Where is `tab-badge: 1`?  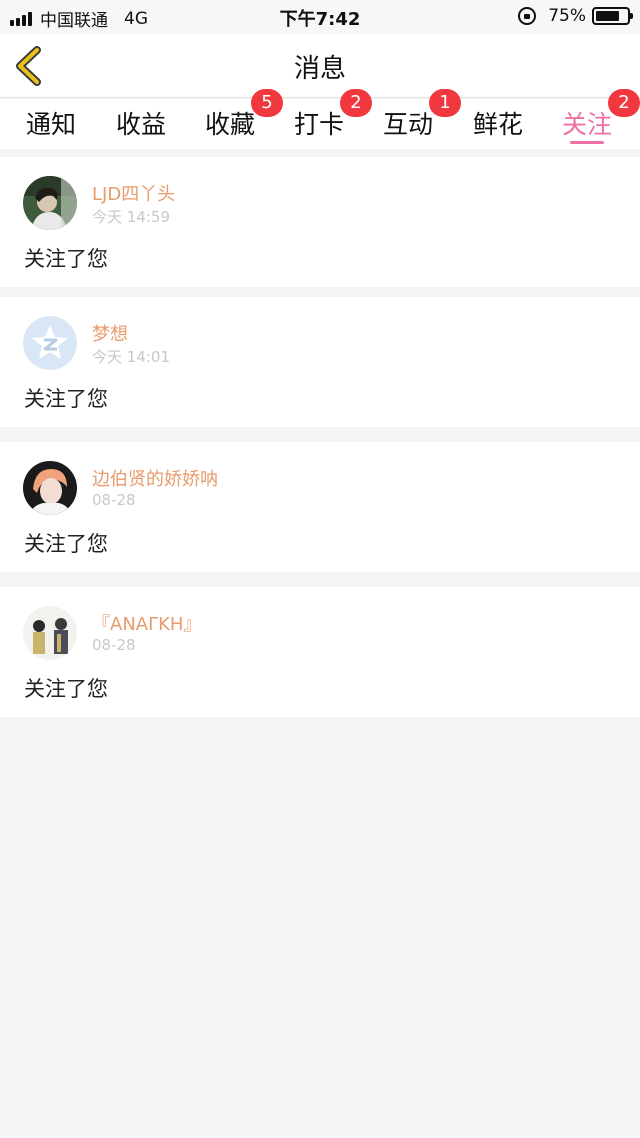 tab-badge: 1 is located at coordinates (445, 103).